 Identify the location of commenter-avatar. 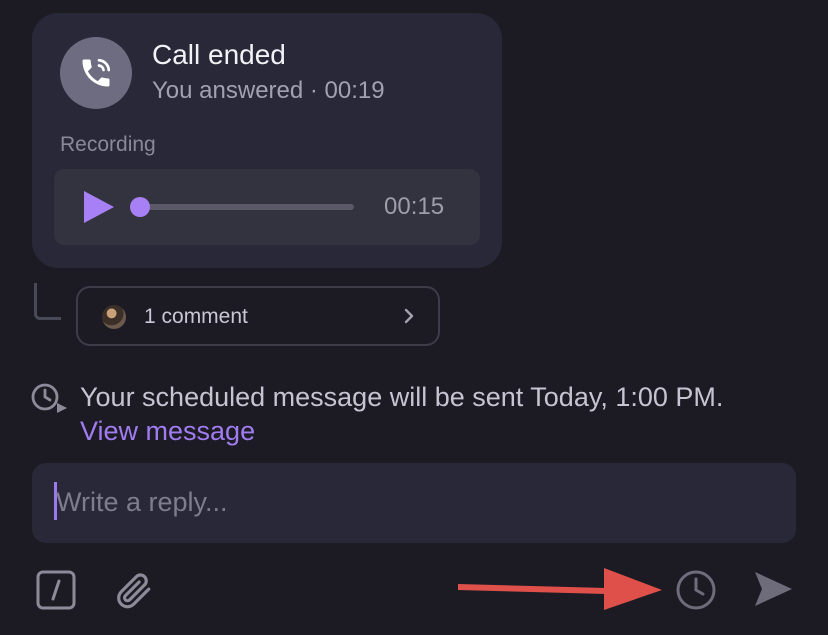
(114, 317).